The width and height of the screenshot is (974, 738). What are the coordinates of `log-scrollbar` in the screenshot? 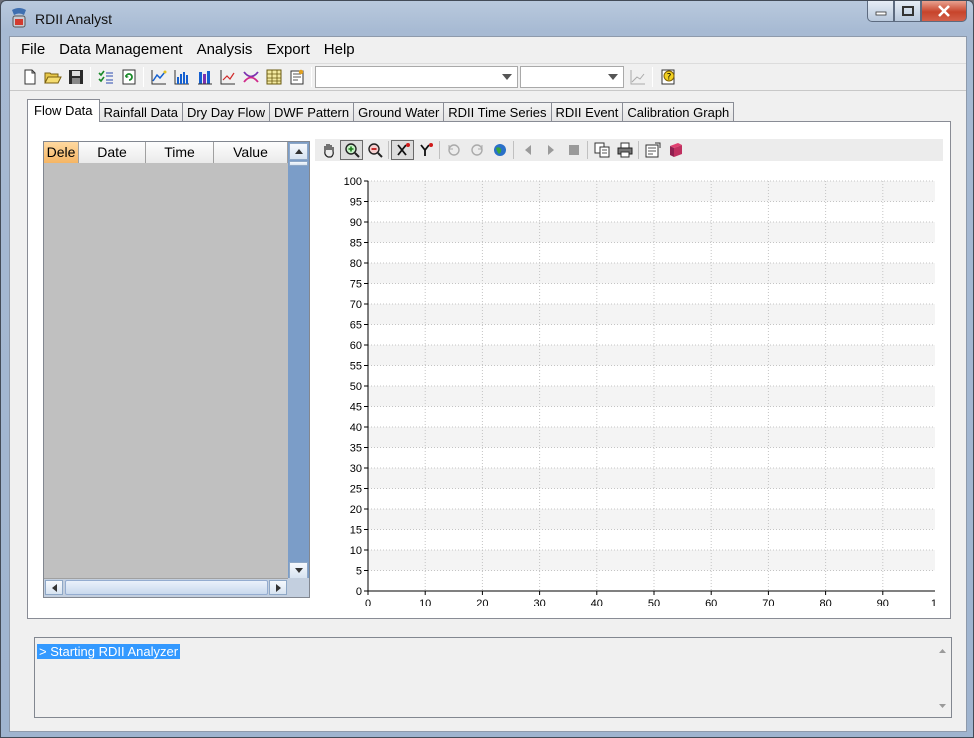 It's located at (942, 677).